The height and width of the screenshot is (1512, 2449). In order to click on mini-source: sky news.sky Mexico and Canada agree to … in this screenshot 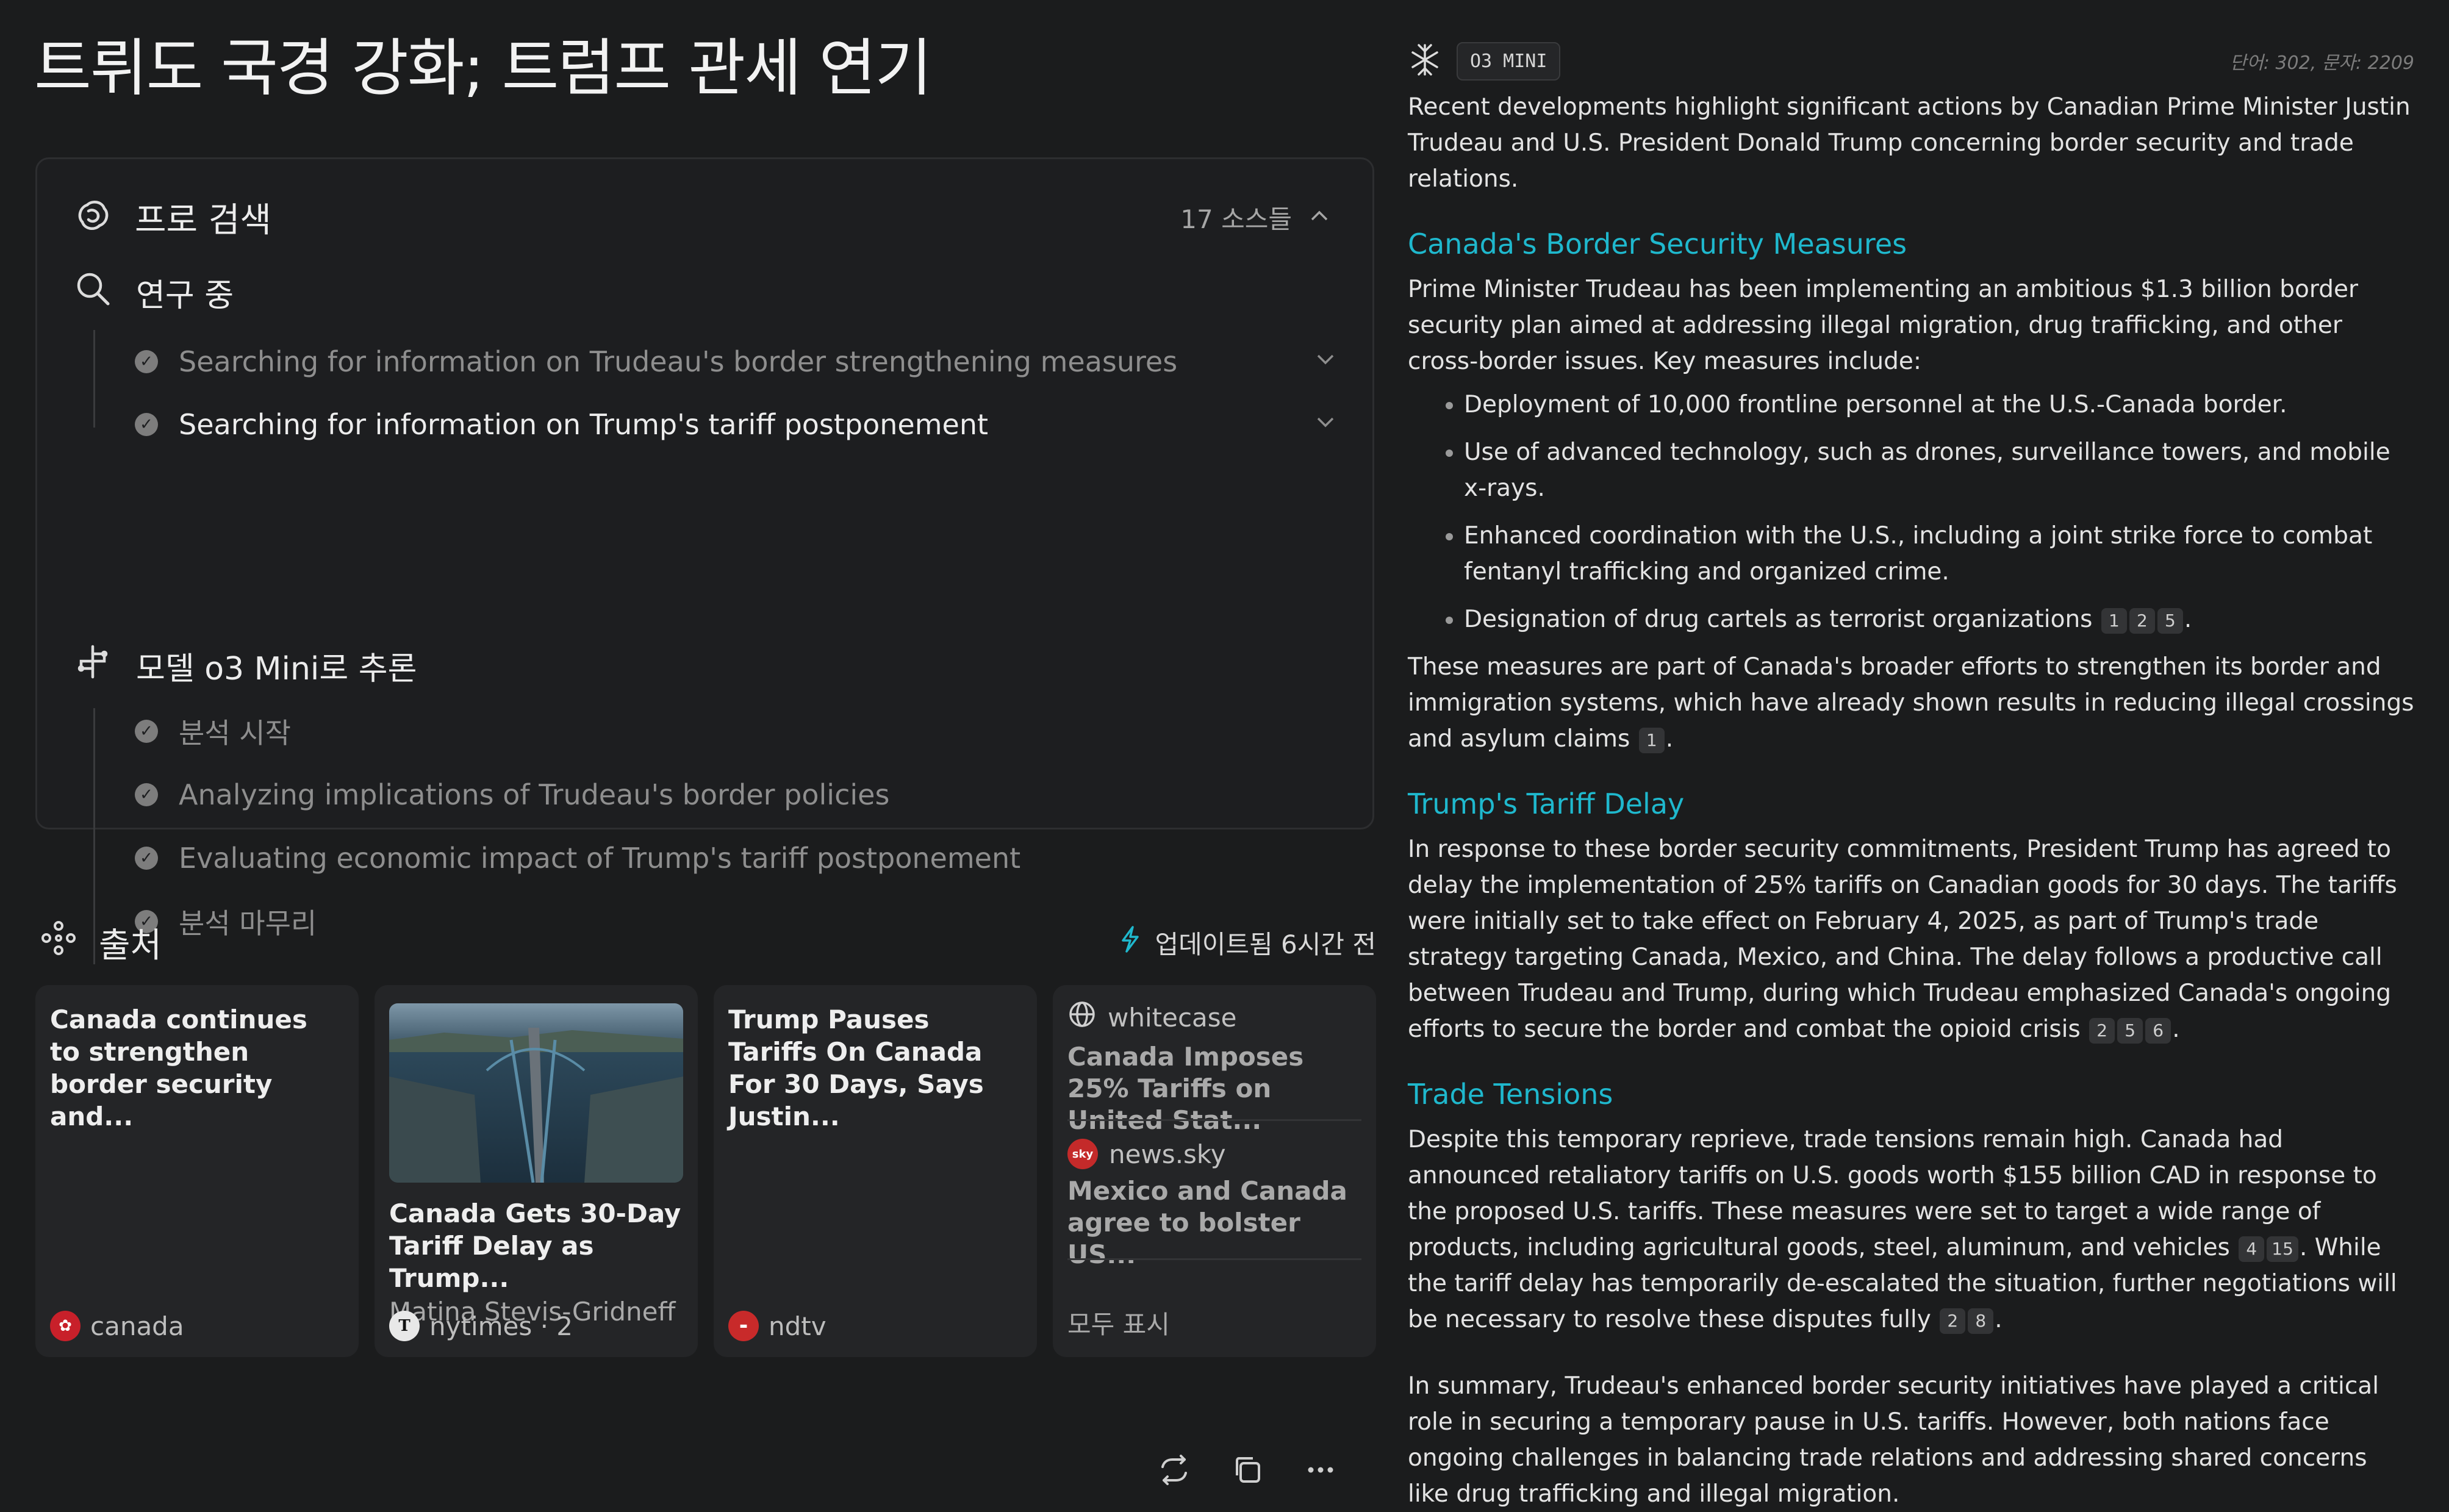, I will do `click(1214, 1204)`.